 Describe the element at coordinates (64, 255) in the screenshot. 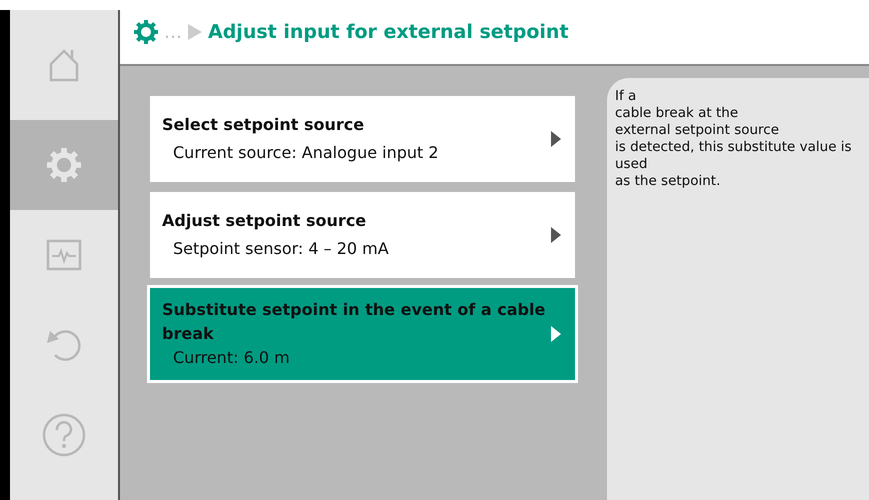

I see `pulse-monitor-icon` at that location.